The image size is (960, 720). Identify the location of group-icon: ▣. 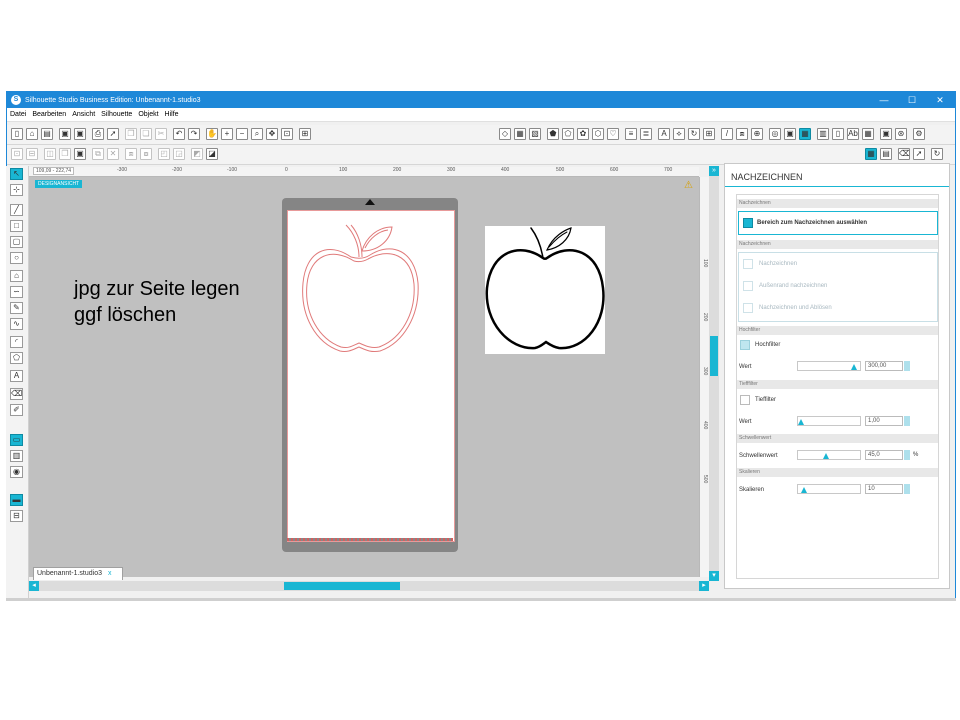
(80, 154).